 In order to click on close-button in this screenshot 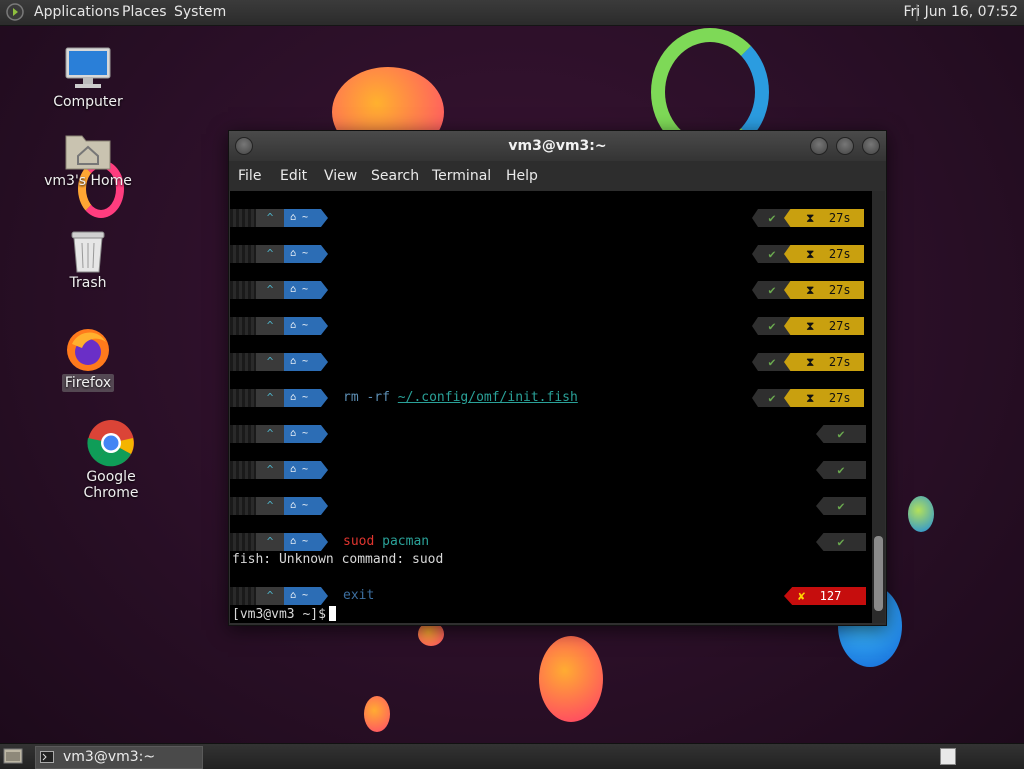, I will do `click(871, 146)`.